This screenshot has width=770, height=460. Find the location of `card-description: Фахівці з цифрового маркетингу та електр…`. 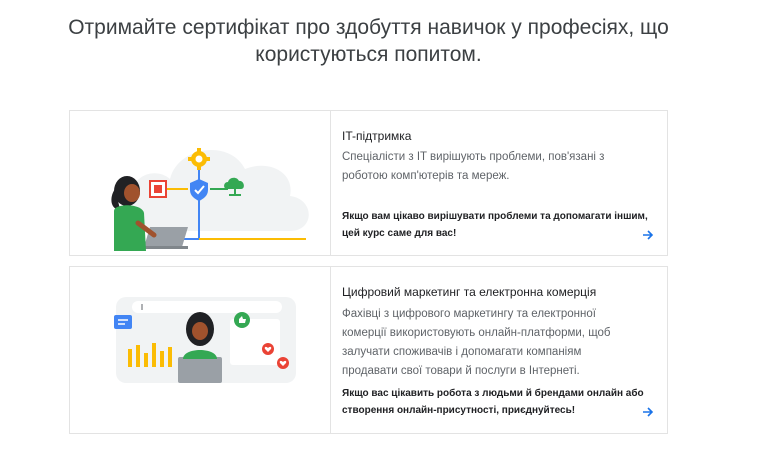

card-description: Фахівці з цифрового маркетингу та електр… is located at coordinates (476, 342).